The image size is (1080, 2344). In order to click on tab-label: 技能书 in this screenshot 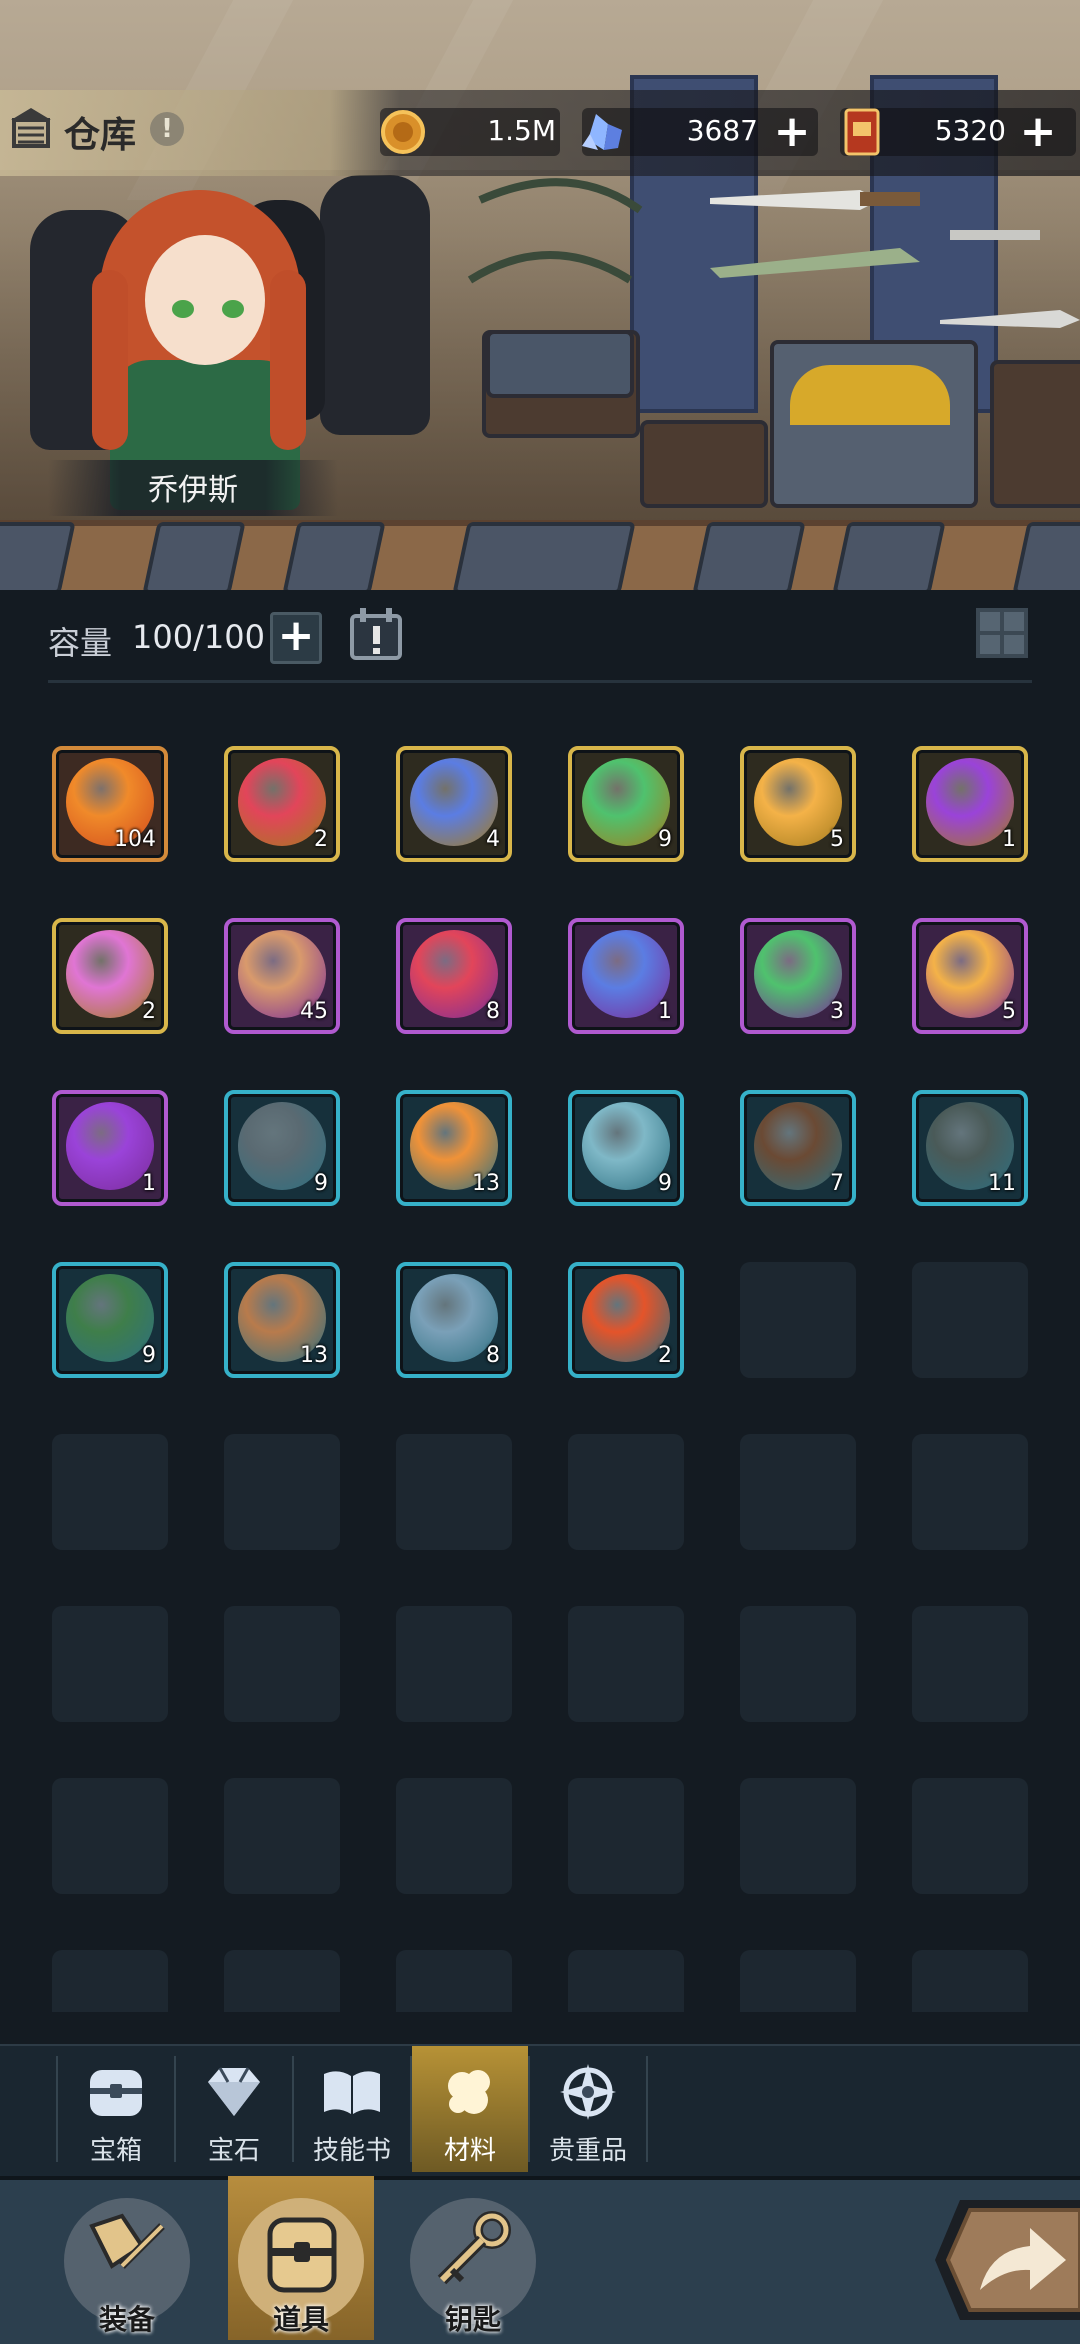, I will do `click(351, 2151)`.